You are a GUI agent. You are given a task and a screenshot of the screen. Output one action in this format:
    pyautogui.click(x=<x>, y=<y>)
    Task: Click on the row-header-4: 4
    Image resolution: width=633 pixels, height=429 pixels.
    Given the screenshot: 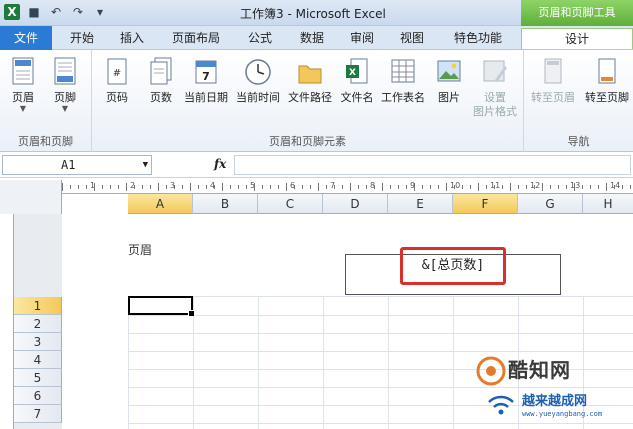 What is the action you would take?
    pyautogui.click(x=38, y=360)
    